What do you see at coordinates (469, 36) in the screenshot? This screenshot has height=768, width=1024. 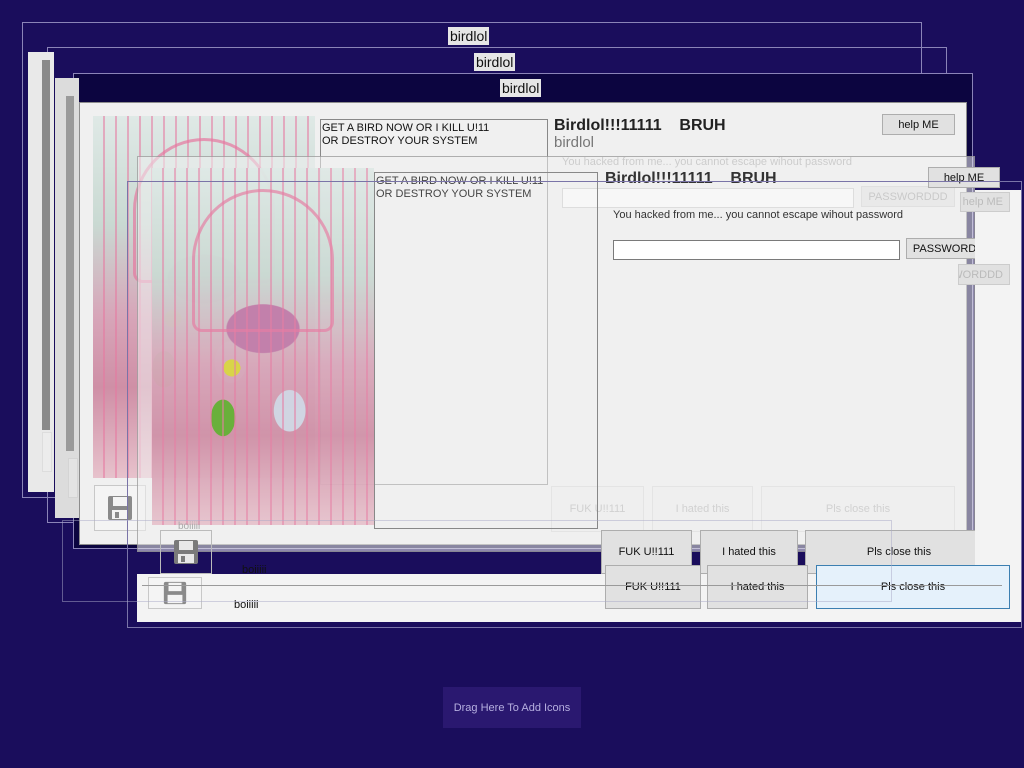 I see `window-title-back-1: birdlol` at bounding box center [469, 36].